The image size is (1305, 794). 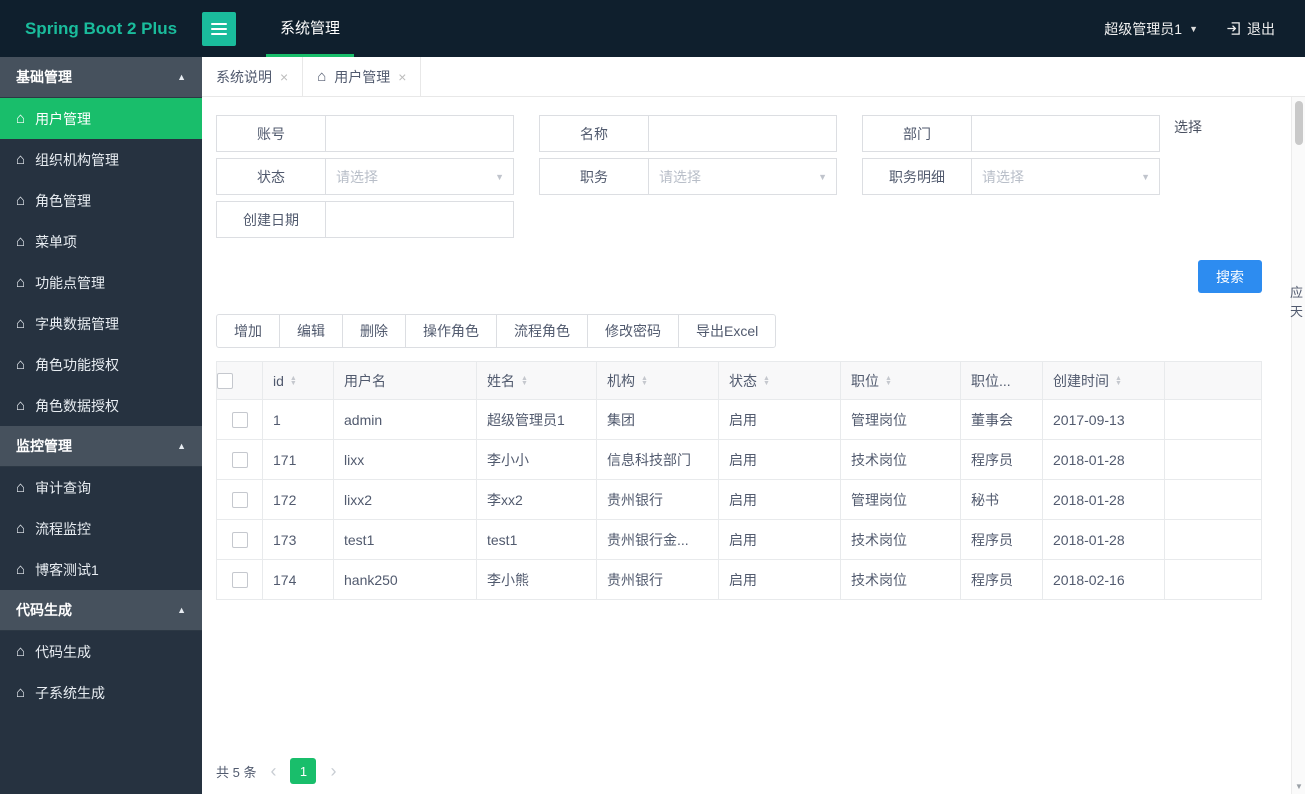 I want to click on add-button: 增加, so click(x=248, y=331).